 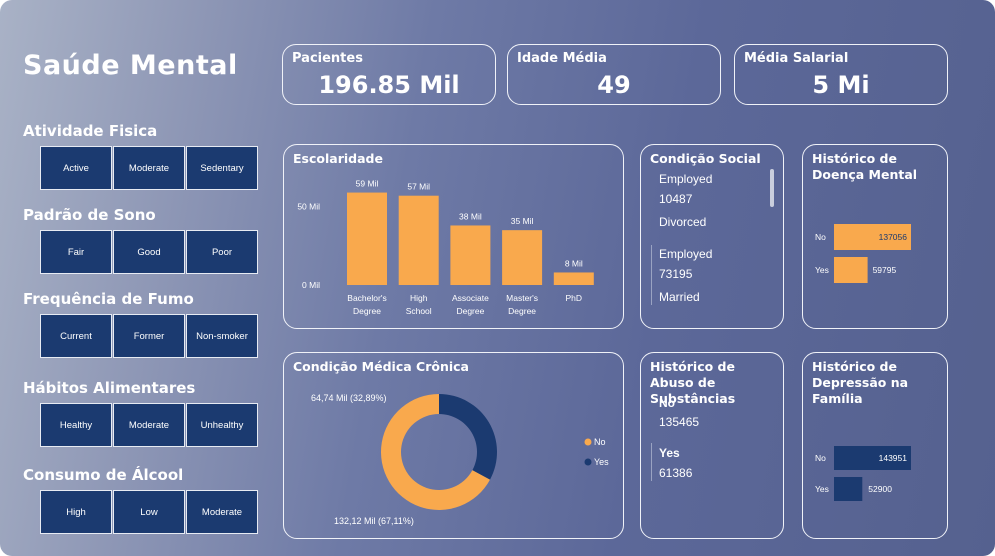 What do you see at coordinates (76, 252) in the screenshot?
I see `filter-option-button: Fair` at bounding box center [76, 252].